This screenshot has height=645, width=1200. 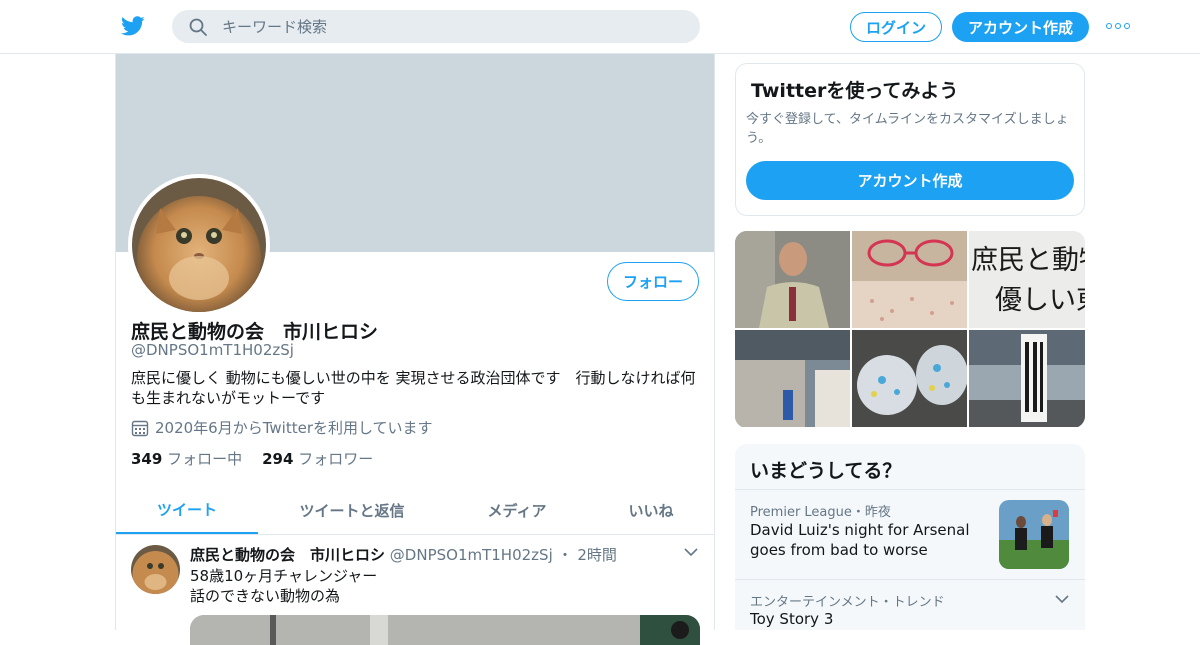 I want to click on signup-card-description: 今すぐ登録して、タイムラインをカスタマイズしましょう。, so click(x=907, y=129).